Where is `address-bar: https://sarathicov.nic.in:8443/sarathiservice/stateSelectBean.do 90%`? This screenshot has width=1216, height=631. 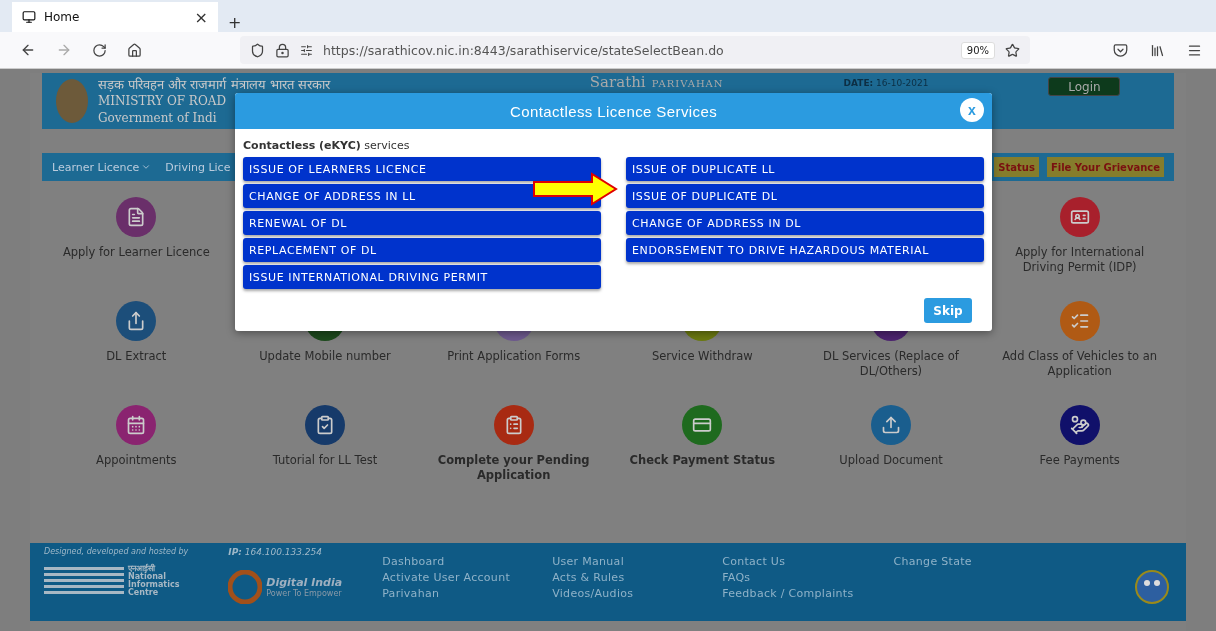 address-bar: https://sarathicov.nic.in:8443/sarathiservice/stateSelectBean.do 90% is located at coordinates (635, 50).